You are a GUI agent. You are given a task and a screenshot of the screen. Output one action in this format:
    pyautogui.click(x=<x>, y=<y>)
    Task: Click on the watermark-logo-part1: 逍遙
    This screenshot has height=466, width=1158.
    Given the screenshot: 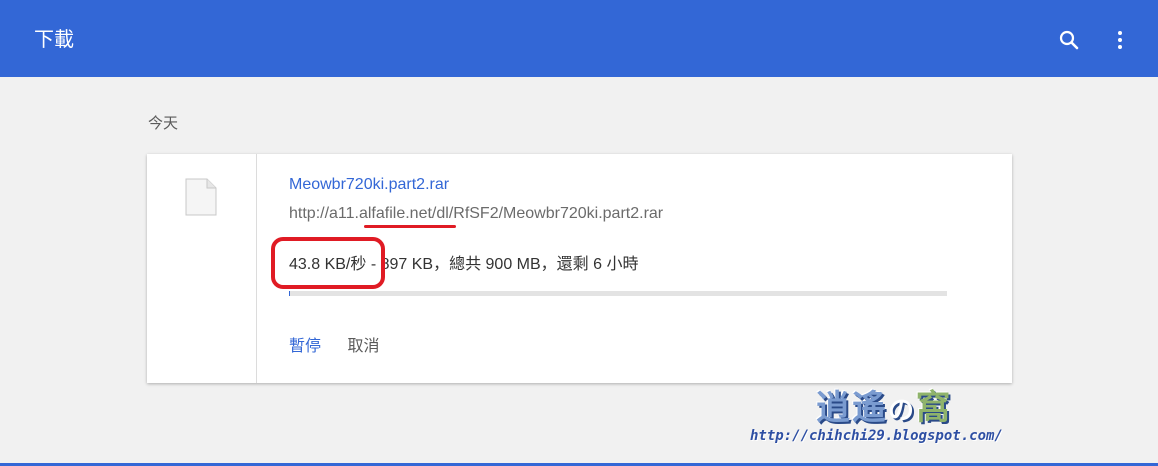 What is the action you would take?
    pyautogui.click(x=852, y=408)
    